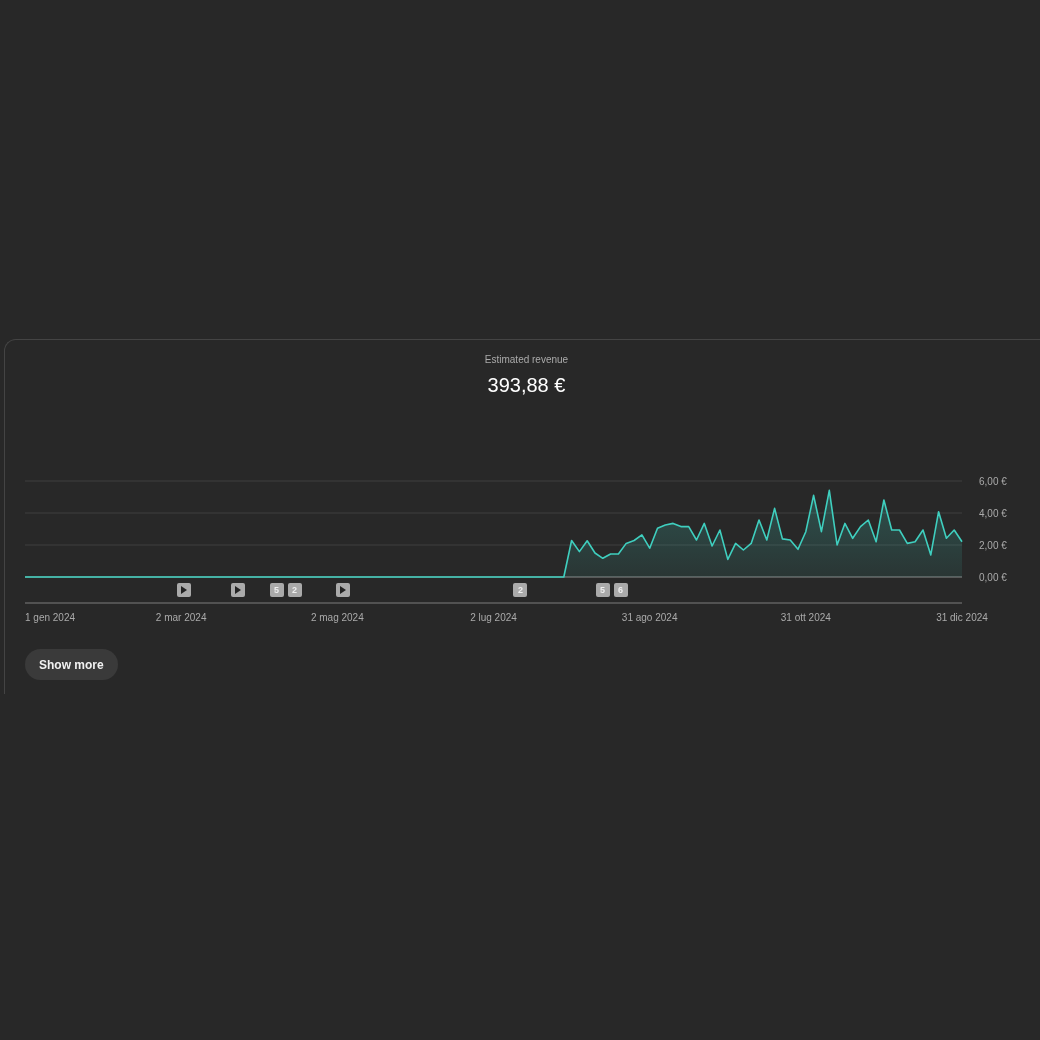 This screenshot has height=1040, width=1040. I want to click on axis-tick-label: 4,00 €, so click(993, 513).